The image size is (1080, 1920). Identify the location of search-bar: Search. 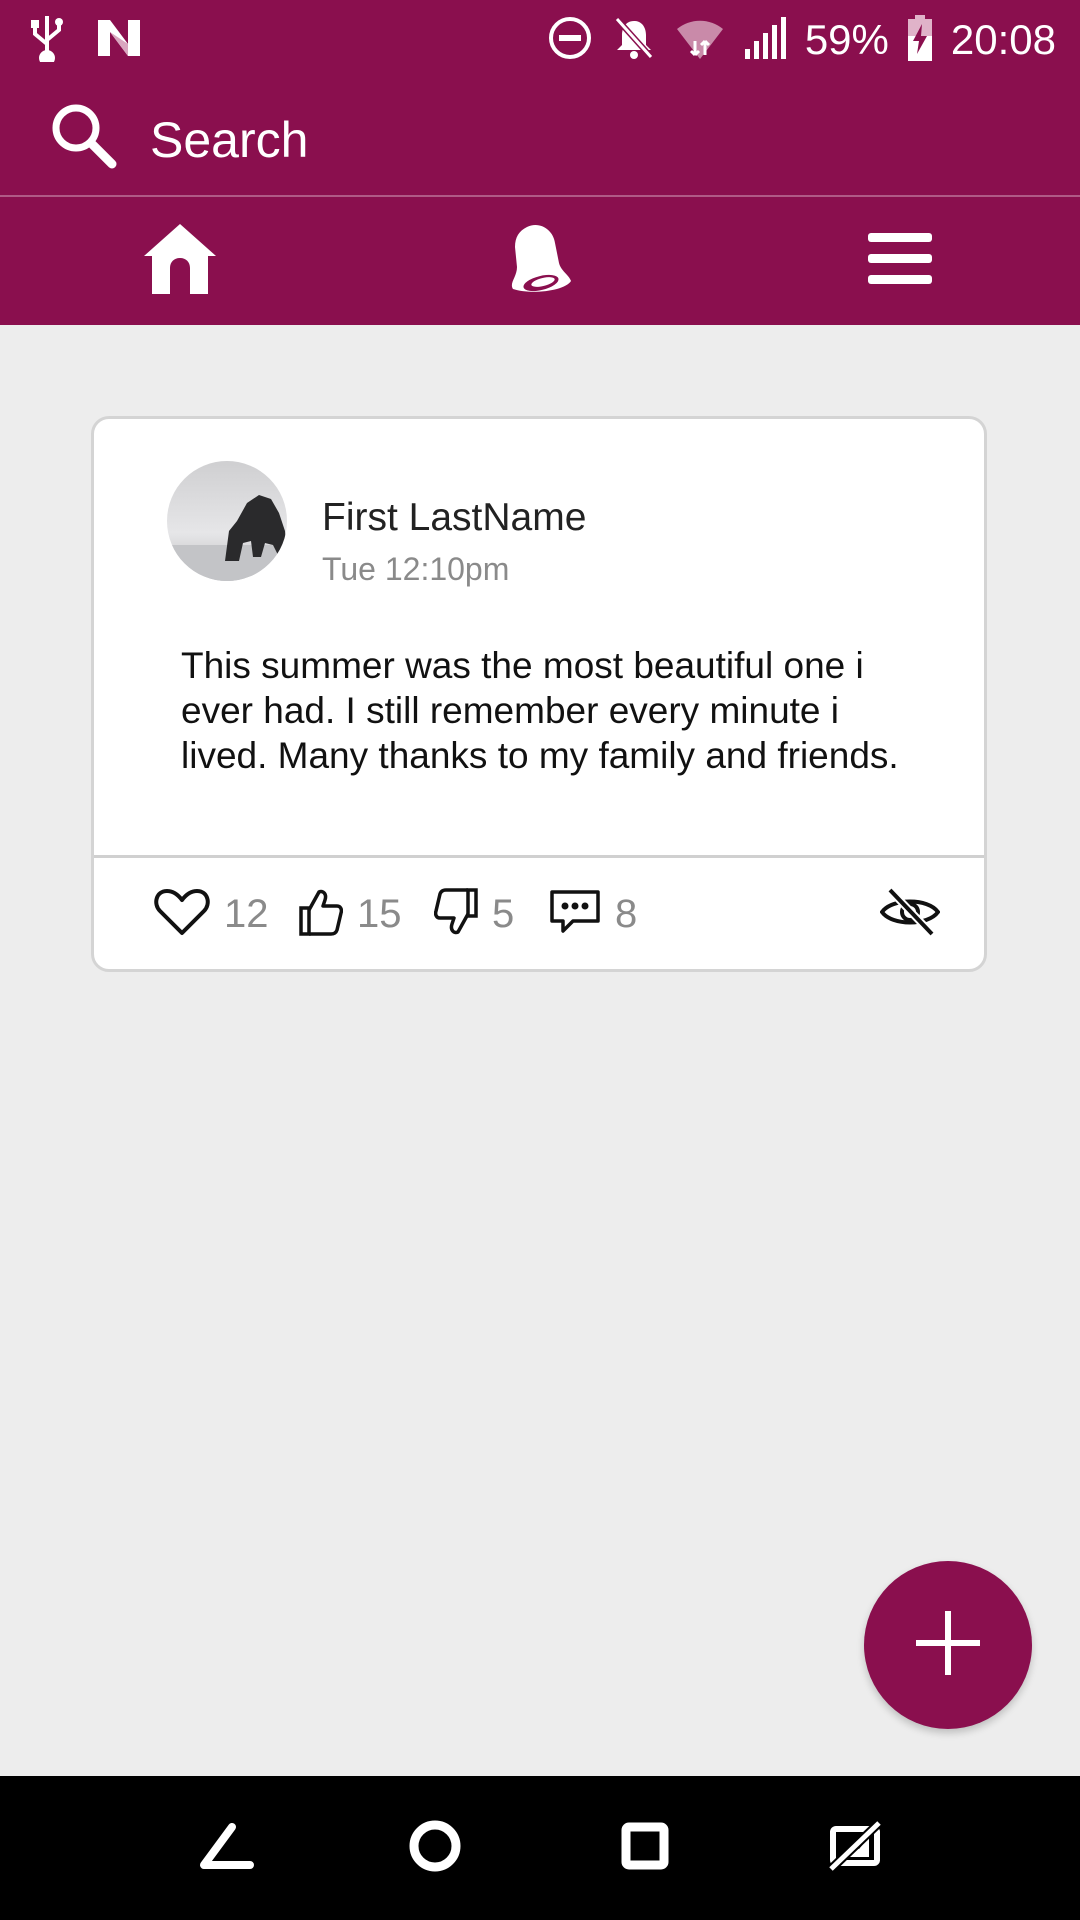
(540, 138).